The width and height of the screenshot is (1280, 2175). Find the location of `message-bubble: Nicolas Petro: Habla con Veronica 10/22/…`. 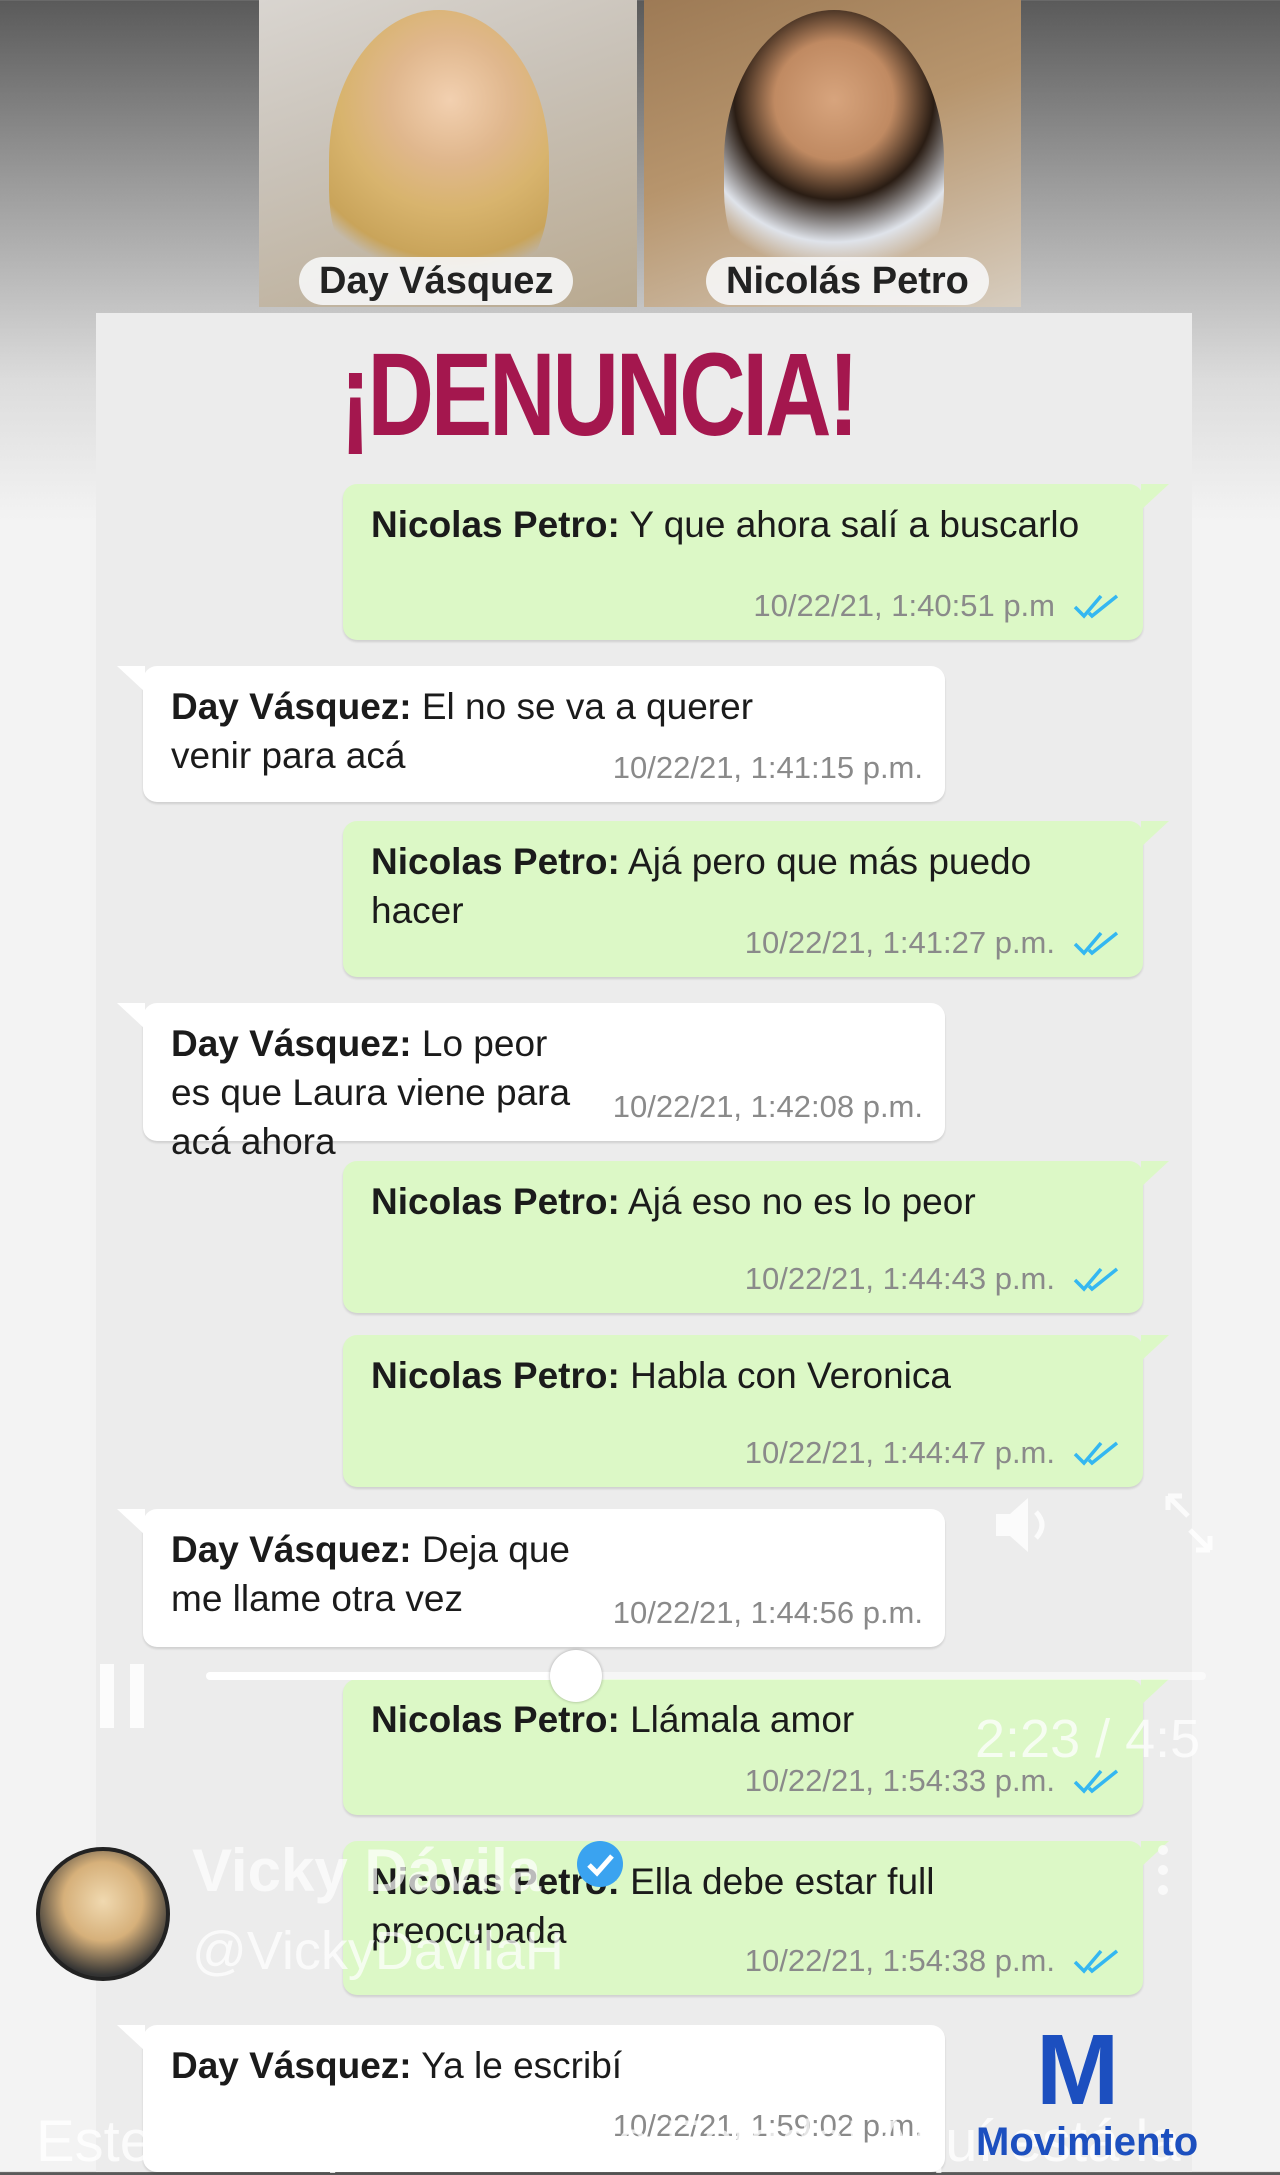

message-bubble: Nicolas Petro: Habla con Veronica 10/22/… is located at coordinates (756, 1411).